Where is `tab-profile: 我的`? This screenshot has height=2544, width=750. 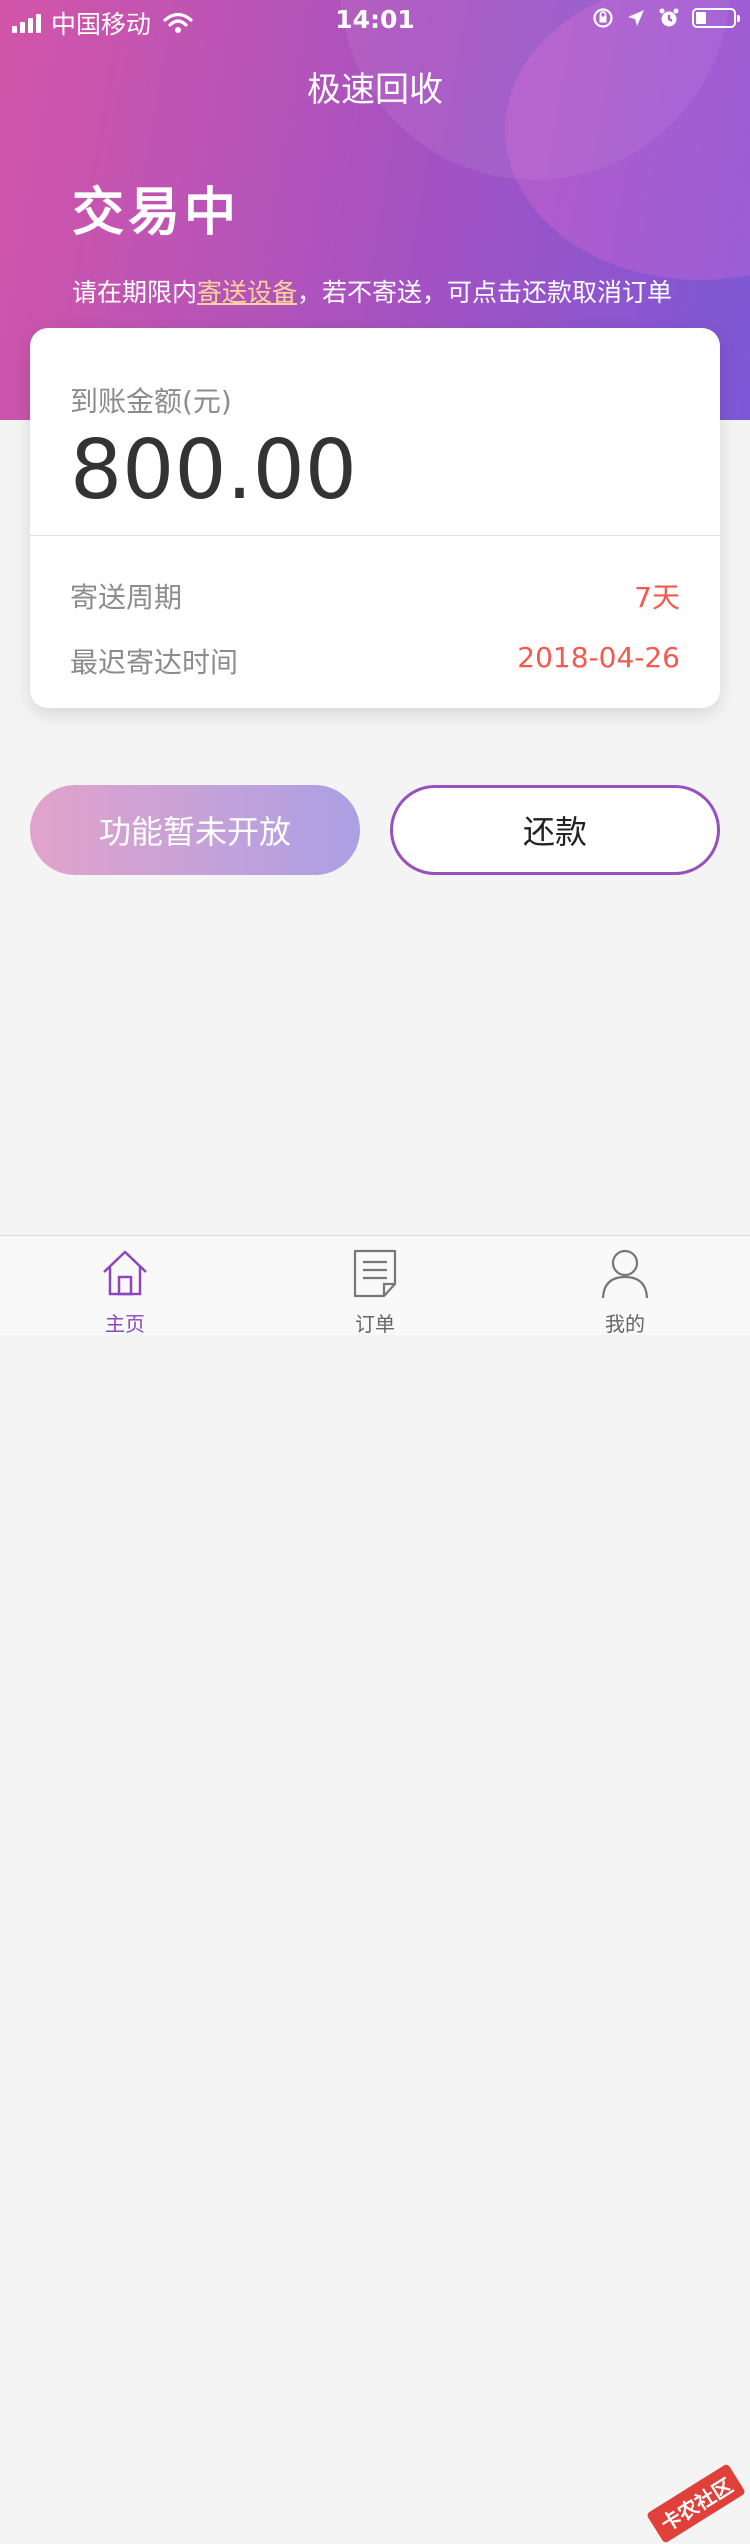
tab-profile: 我的 is located at coordinates (625, 1286).